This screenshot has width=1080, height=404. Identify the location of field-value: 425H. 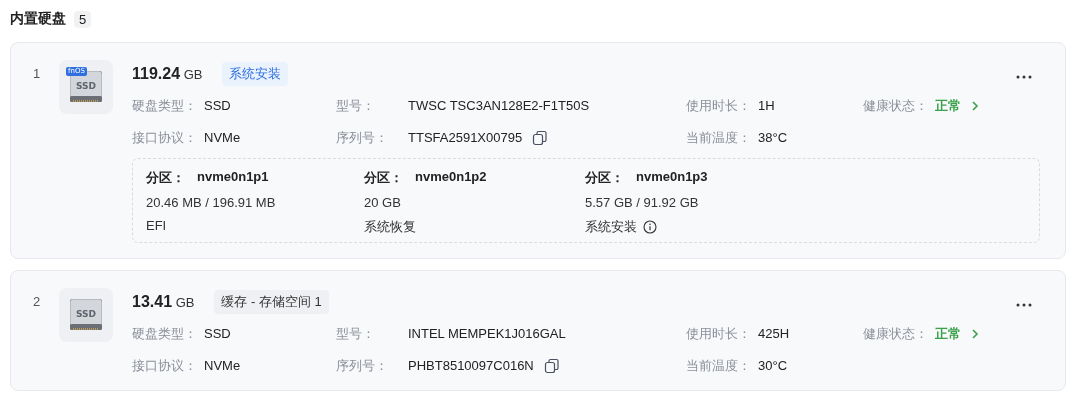
(774, 333).